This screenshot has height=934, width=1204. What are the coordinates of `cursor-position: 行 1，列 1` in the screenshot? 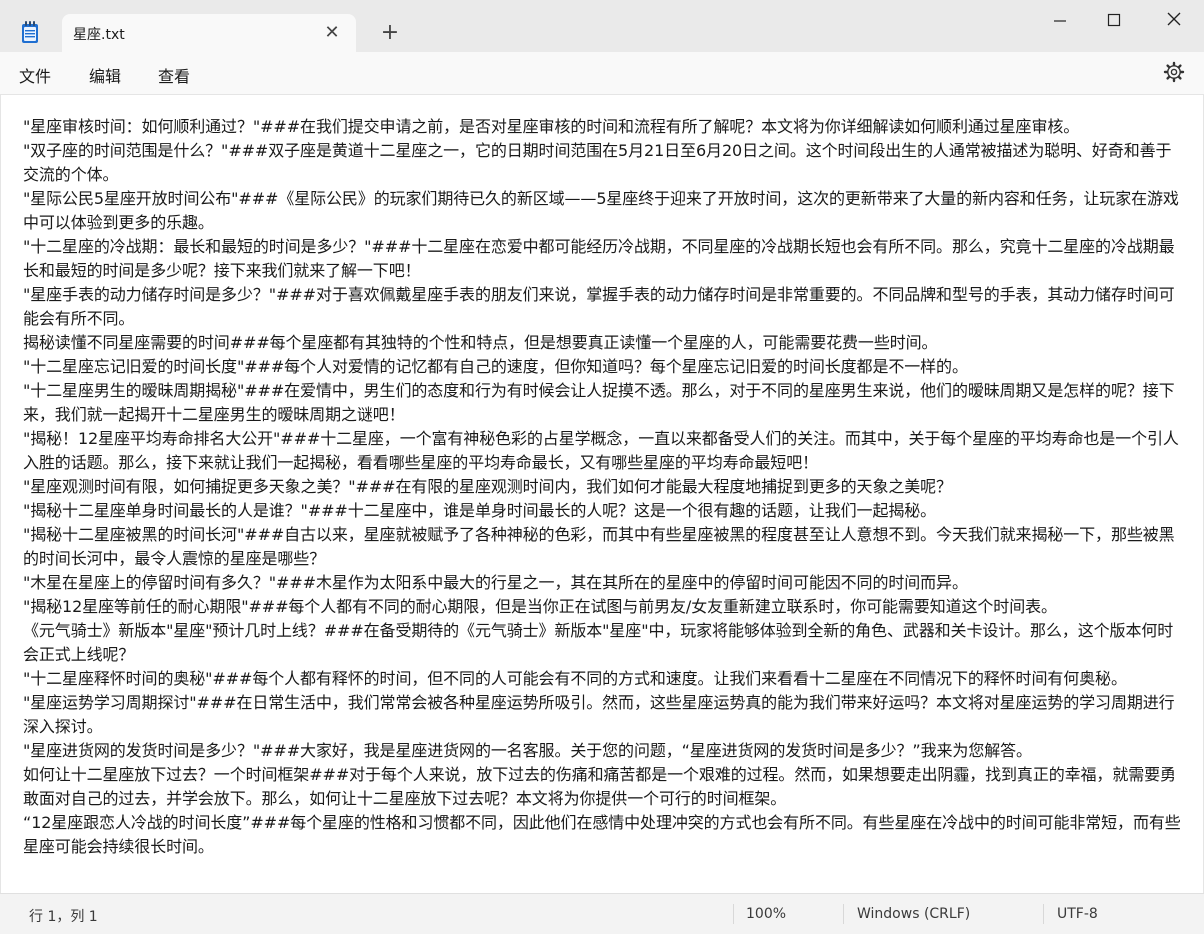 It's located at (63, 917).